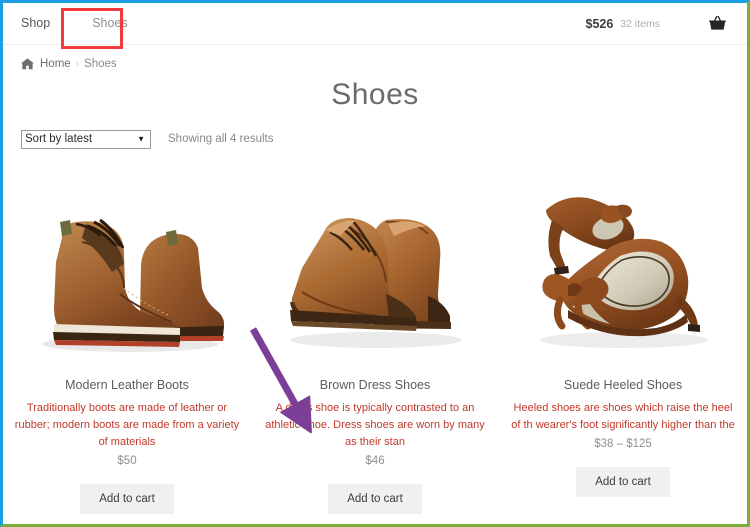 The width and height of the screenshot is (750, 527). I want to click on breadcrumb-home: Home, so click(55, 64).